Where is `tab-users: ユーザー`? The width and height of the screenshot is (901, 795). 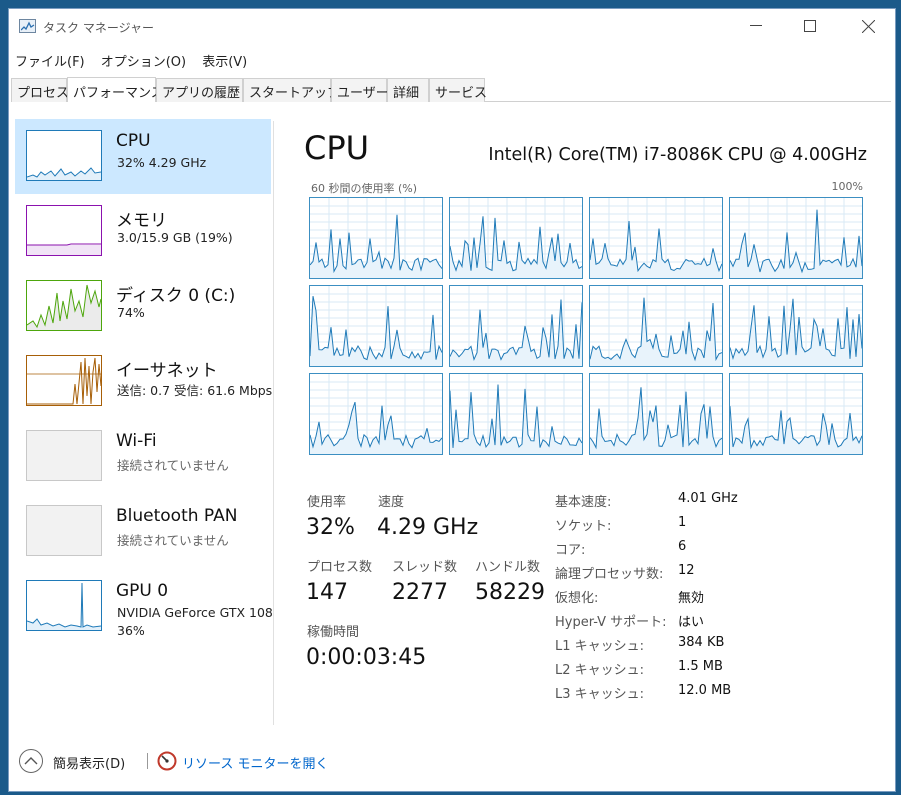
tab-users: ユーザー is located at coordinates (360, 90).